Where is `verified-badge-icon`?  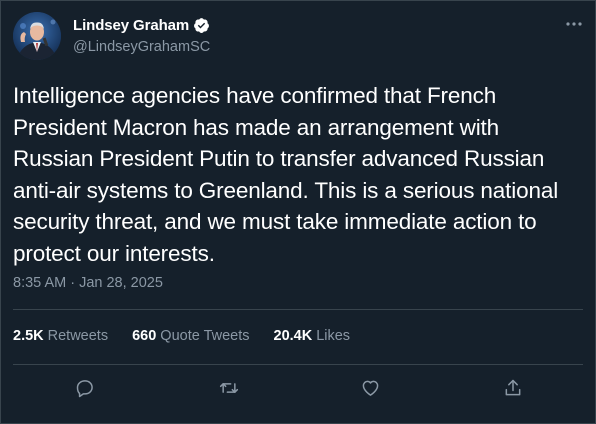 verified-badge-icon is located at coordinates (201, 25).